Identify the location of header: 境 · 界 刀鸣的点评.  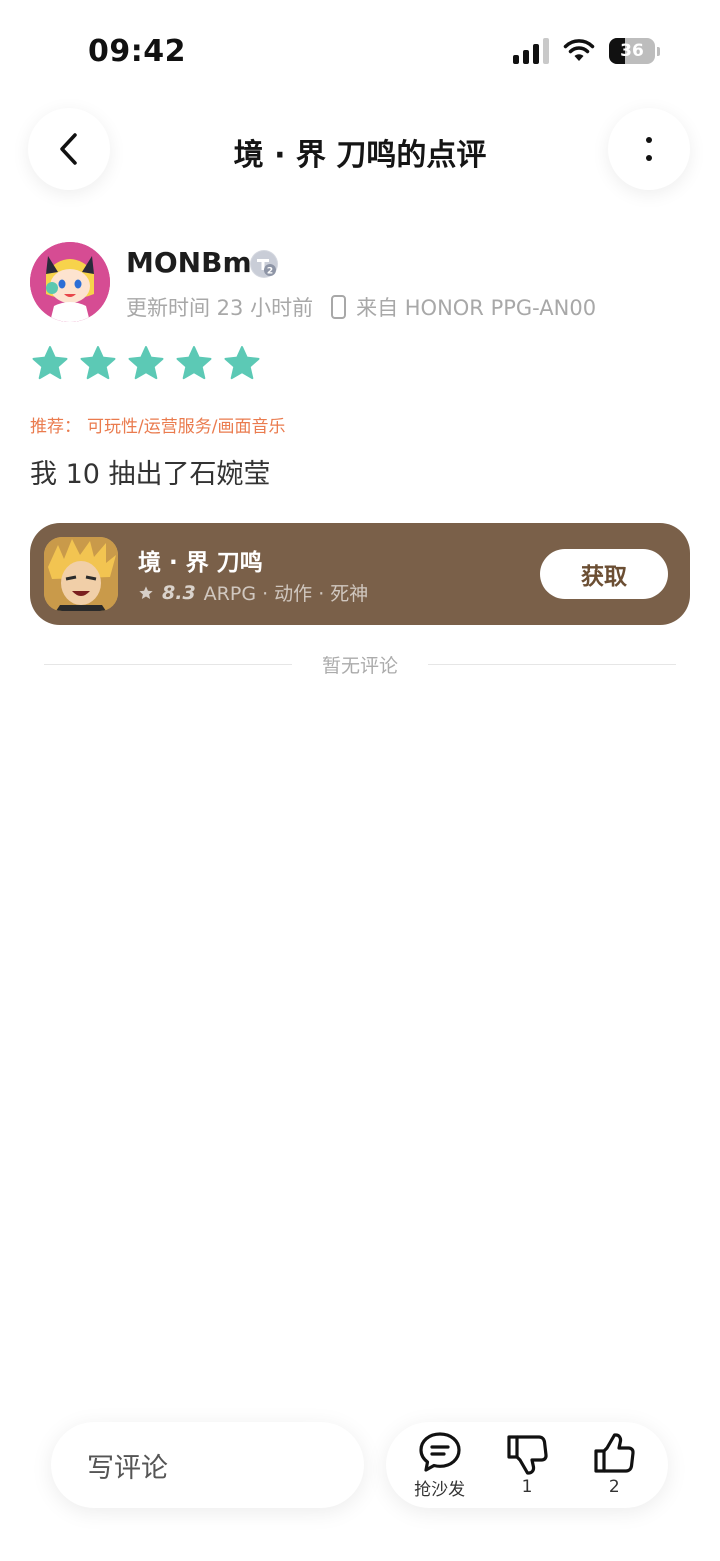
(360, 149).